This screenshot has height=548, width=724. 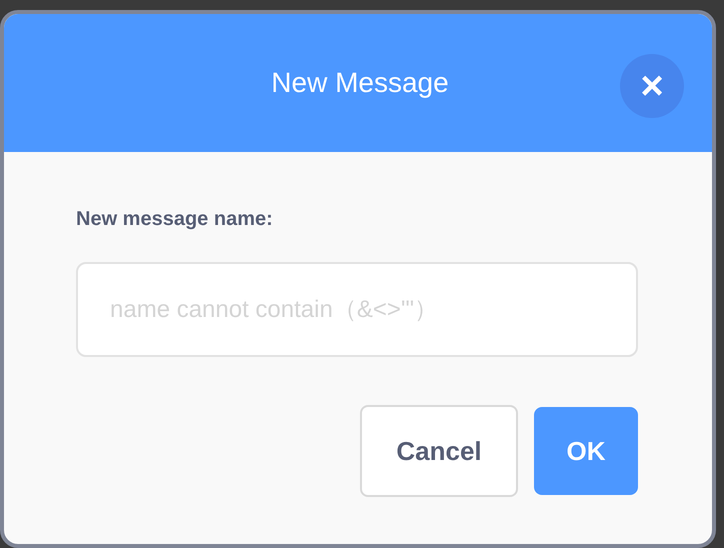 I want to click on close-button: ×, so click(x=652, y=86).